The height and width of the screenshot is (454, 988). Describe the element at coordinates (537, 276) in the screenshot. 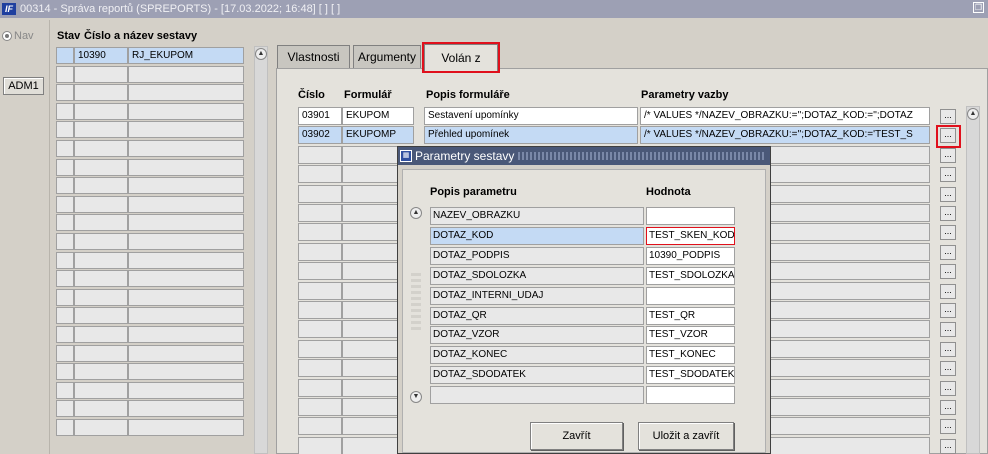

I see `param-name-cell: DOTAZ_SDOLOZKA` at that location.